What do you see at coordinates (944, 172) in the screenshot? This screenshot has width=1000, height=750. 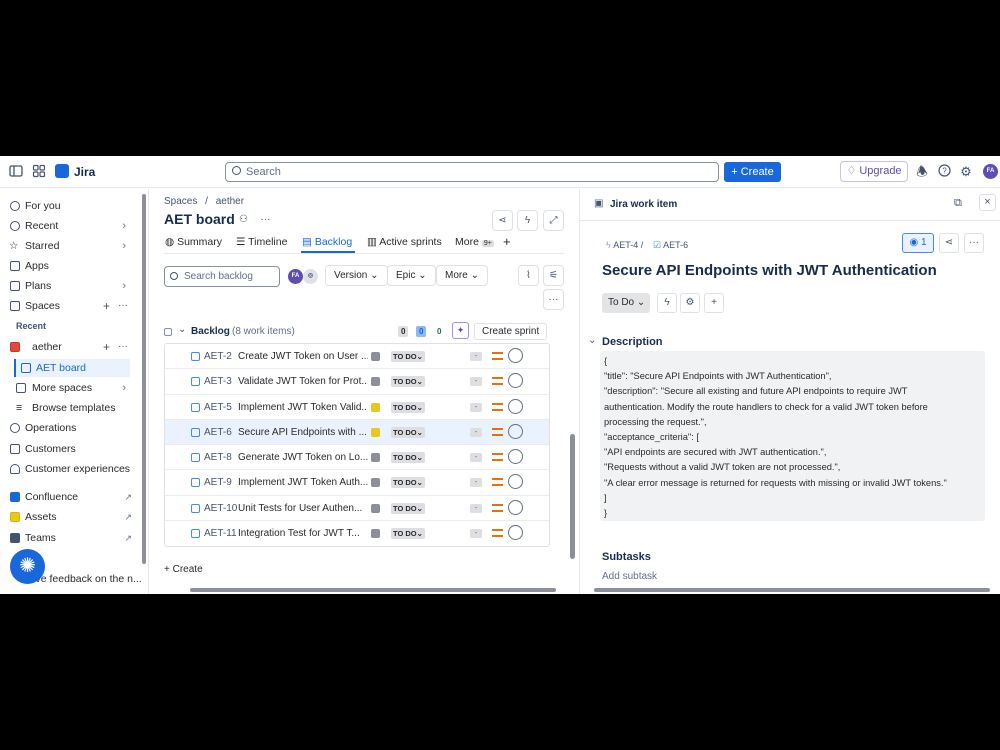 I see `help-icon: ?` at bounding box center [944, 172].